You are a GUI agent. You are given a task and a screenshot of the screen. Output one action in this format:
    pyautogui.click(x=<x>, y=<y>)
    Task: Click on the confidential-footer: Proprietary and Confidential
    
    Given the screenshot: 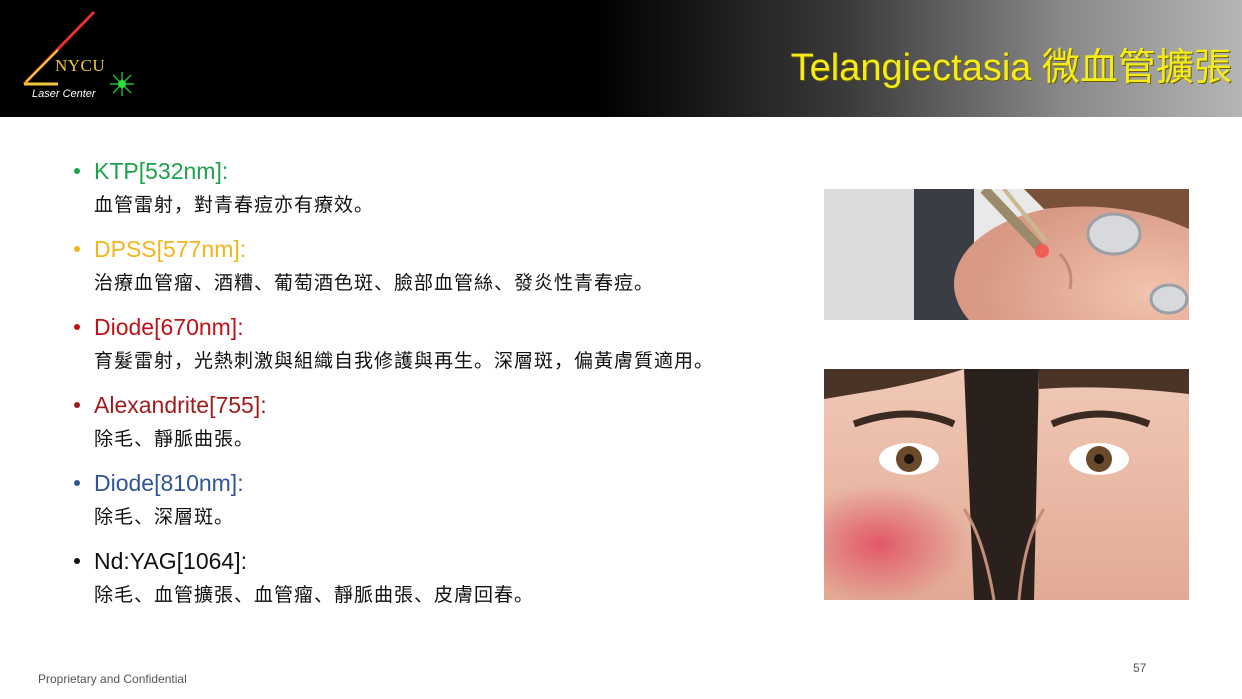 What is the action you would take?
    pyautogui.click(x=112, y=679)
    